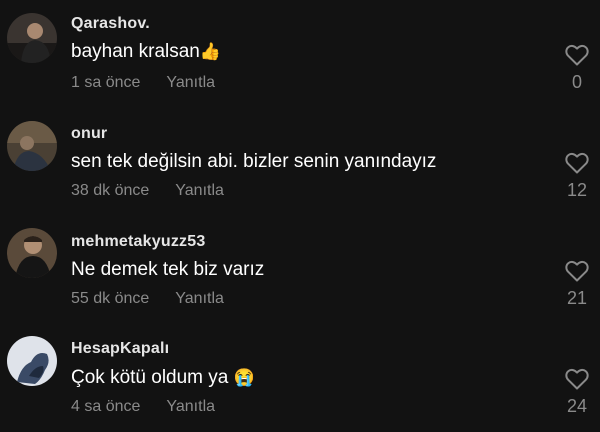  What do you see at coordinates (110, 24) in the screenshot?
I see `username: Qarashov.` at bounding box center [110, 24].